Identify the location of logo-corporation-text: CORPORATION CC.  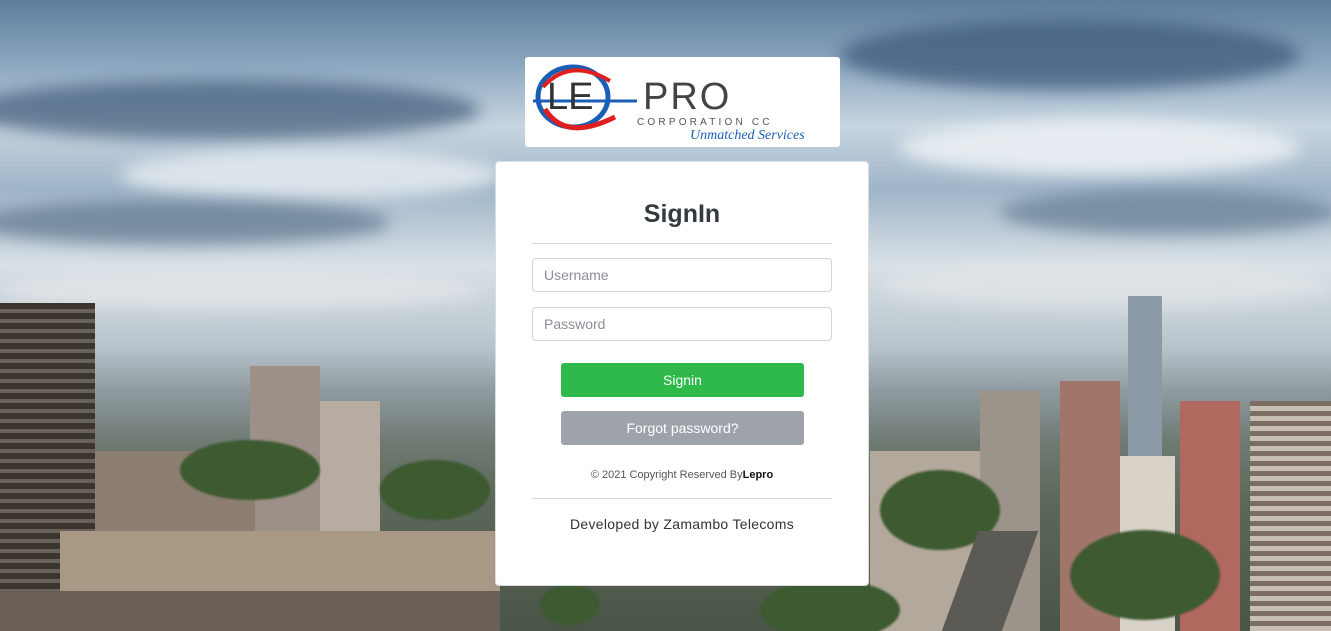
(705, 122).